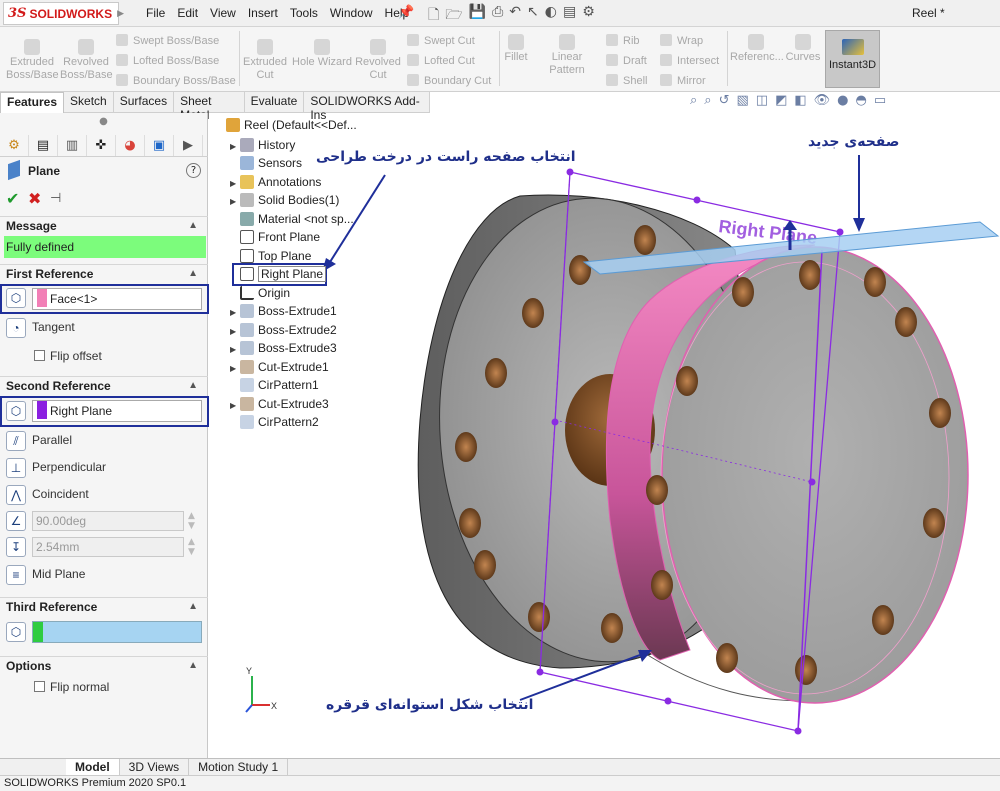 The width and height of the screenshot is (1000, 791). Describe the element at coordinates (223, 13) in the screenshot. I see `menu-view: View` at that location.